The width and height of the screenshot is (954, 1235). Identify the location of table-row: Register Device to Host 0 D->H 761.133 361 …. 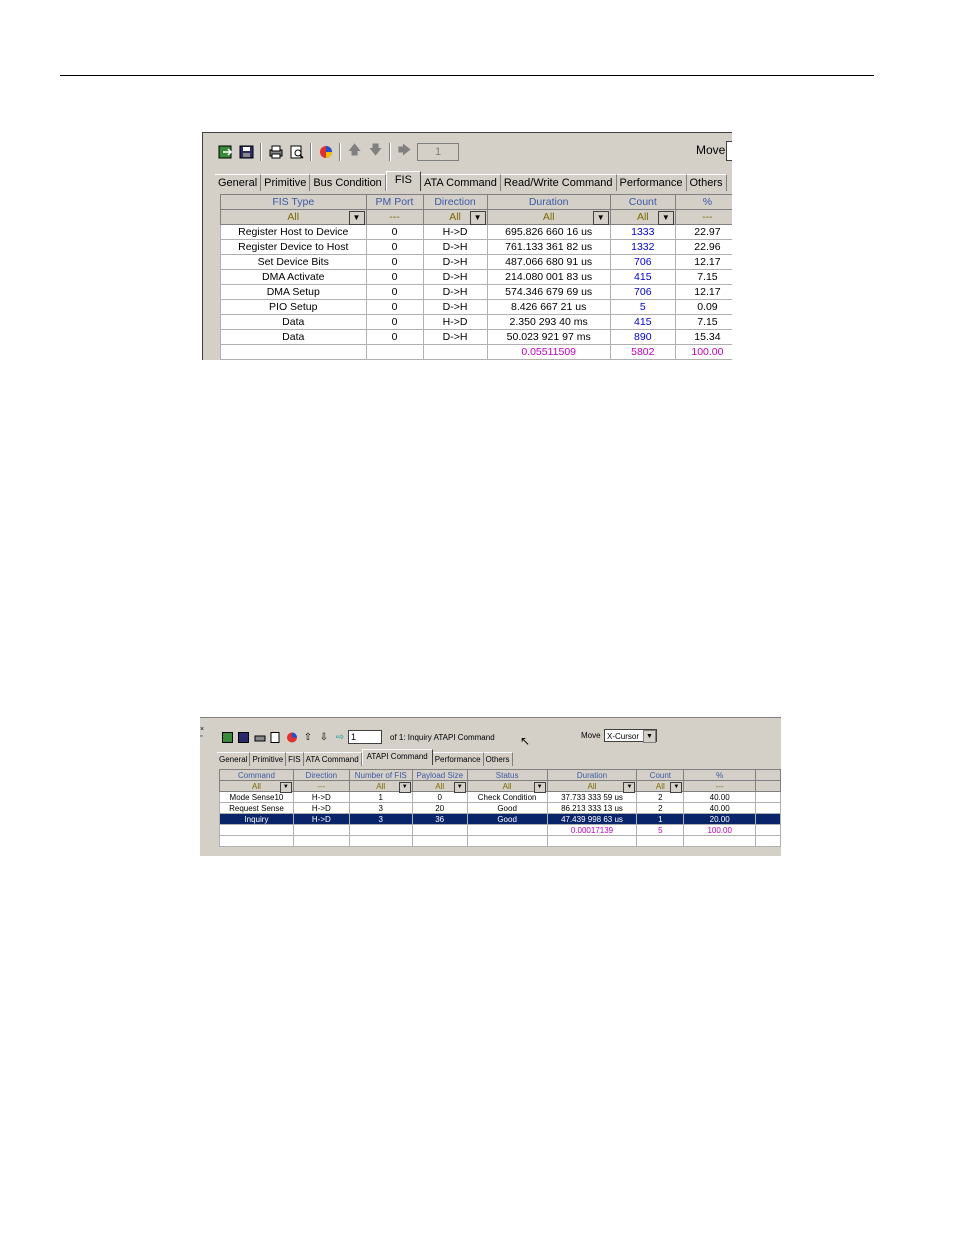
(476, 247).